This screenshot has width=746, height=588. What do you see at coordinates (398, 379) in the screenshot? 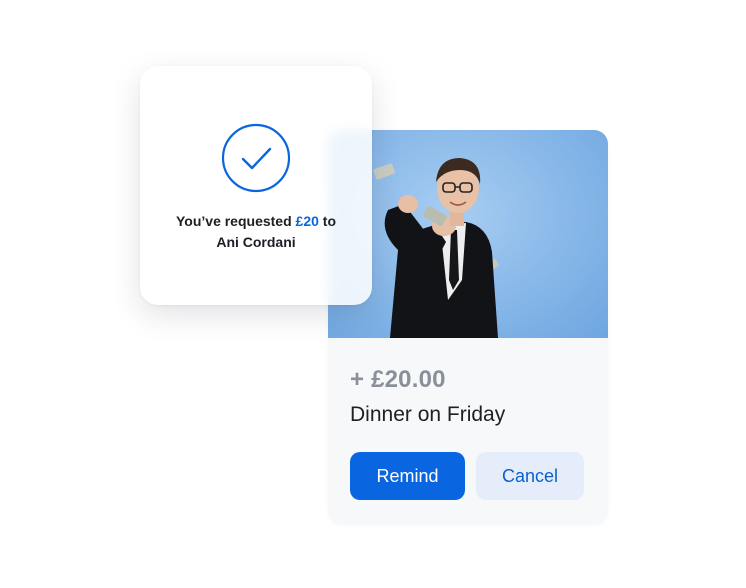
I see `request-amount: + £20.00` at bounding box center [398, 379].